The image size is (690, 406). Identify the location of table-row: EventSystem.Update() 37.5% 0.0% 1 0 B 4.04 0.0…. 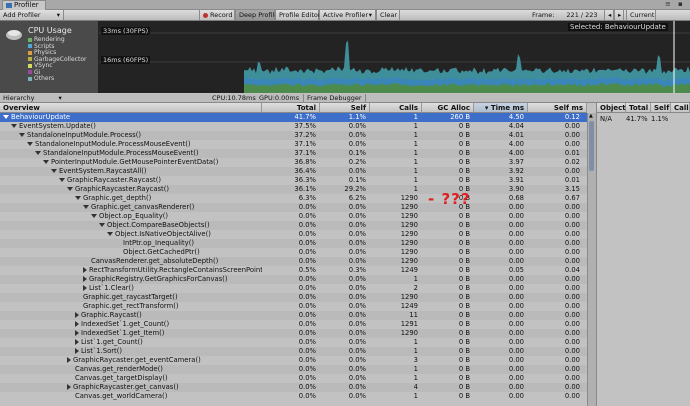
(293, 126).